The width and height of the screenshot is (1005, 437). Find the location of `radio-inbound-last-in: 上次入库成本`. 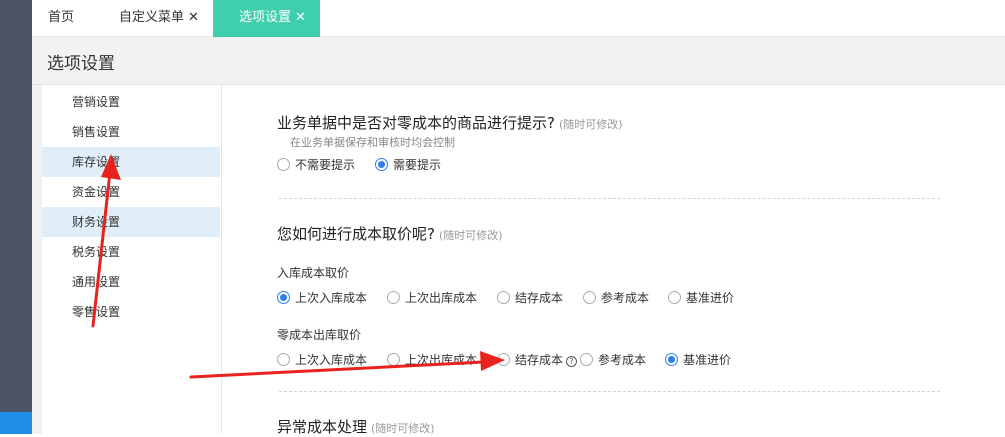

radio-inbound-last-in: 上次入库成本 is located at coordinates (322, 298).